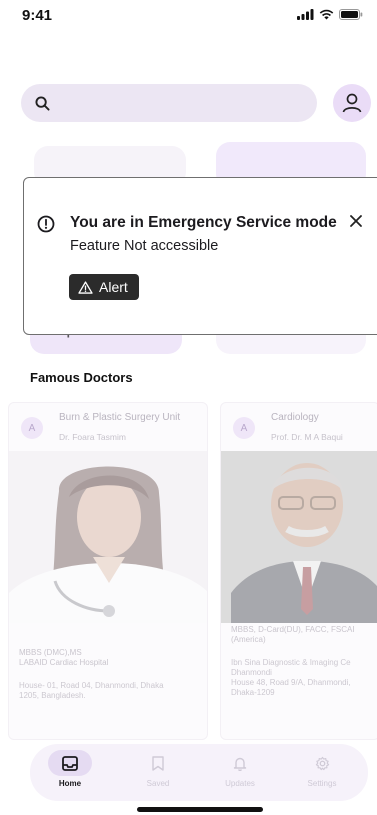 This screenshot has height=815, width=377. Describe the element at coordinates (253, 692) in the screenshot. I see `doctor-address: Dhaka-1209` at that location.